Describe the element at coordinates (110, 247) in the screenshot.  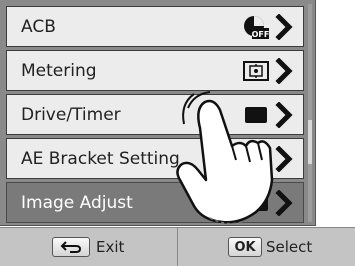
I see `exit-label: Exit` at that location.